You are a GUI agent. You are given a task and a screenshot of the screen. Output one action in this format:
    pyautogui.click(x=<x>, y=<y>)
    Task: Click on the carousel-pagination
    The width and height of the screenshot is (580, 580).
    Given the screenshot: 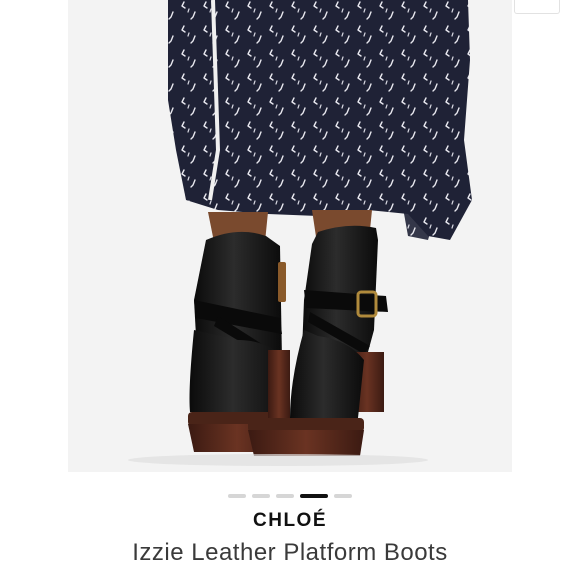 What is the action you would take?
    pyautogui.click(x=290, y=496)
    